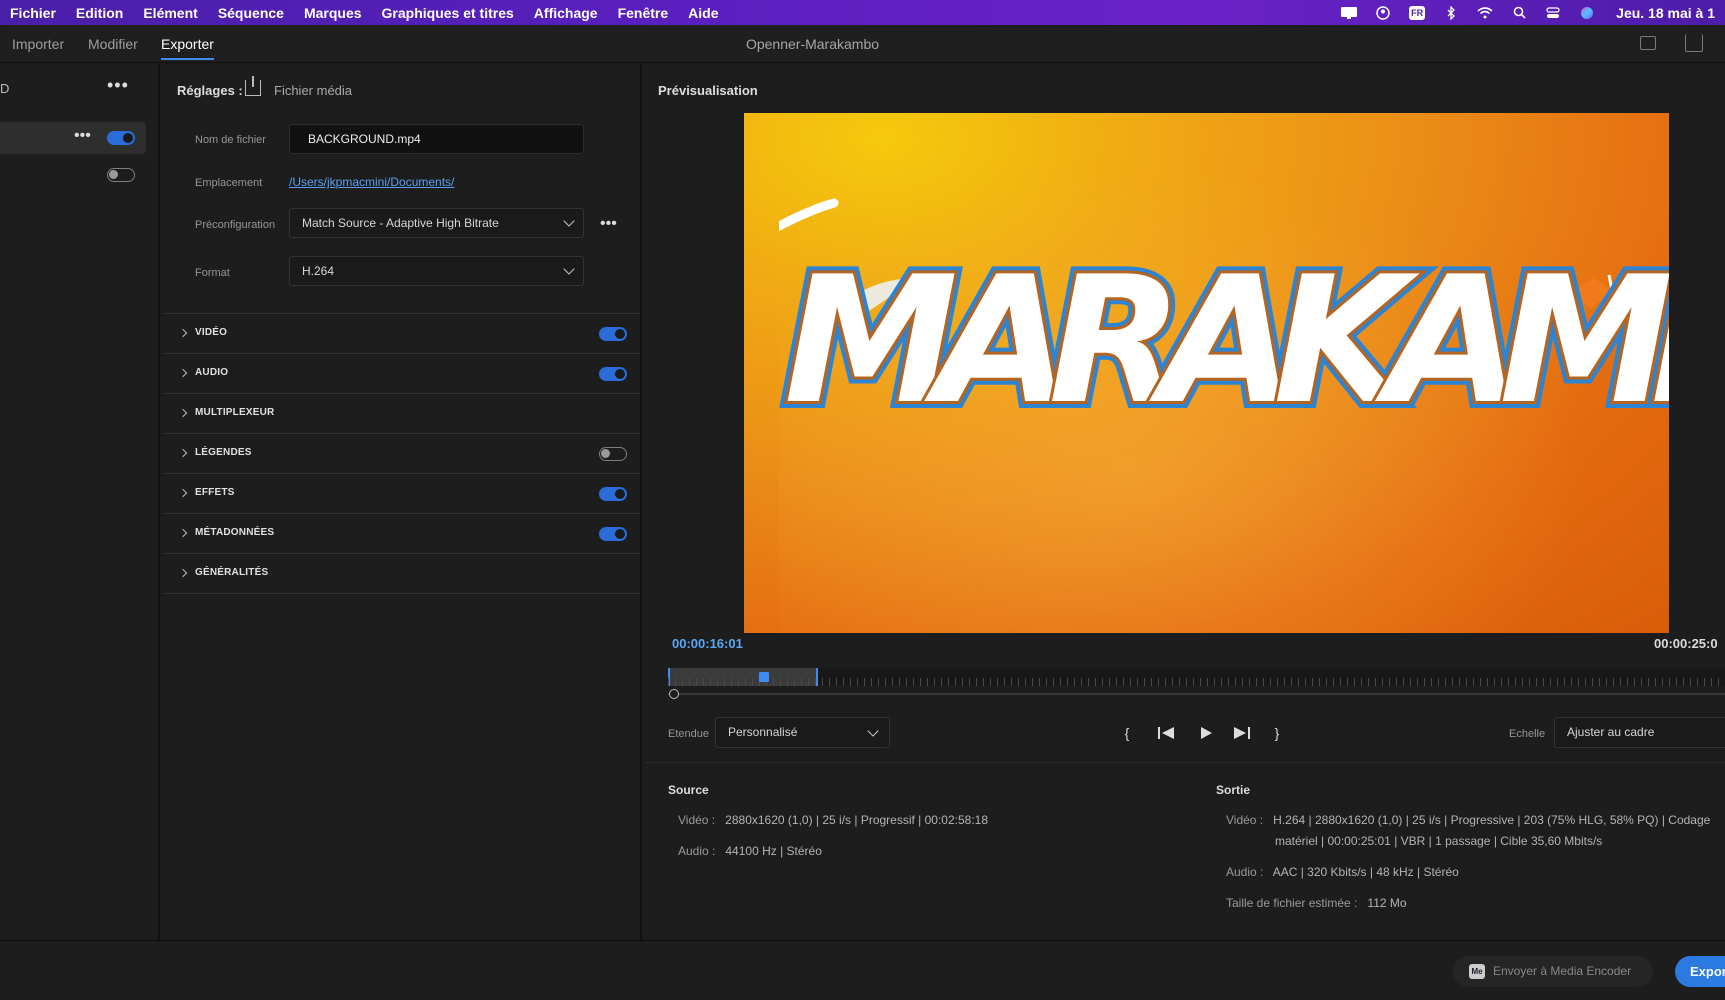 This screenshot has width=1725, height=1000. What do you see at coordinates (1639, 732) in the screenshot?
I see `scale-select: Ajuster au cadre` at bounding box center [1639, 732].